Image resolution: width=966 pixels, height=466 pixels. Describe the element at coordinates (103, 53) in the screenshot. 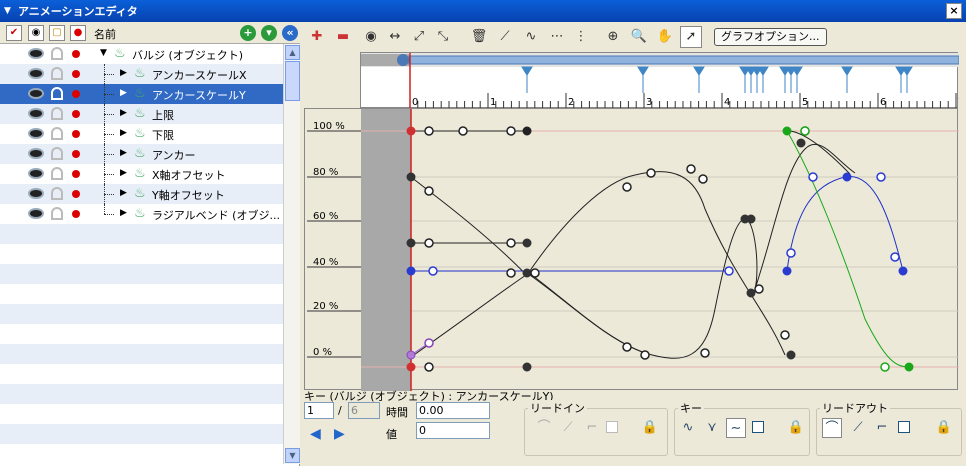

I see `expanded-arrow-icon: ▼` at that location.